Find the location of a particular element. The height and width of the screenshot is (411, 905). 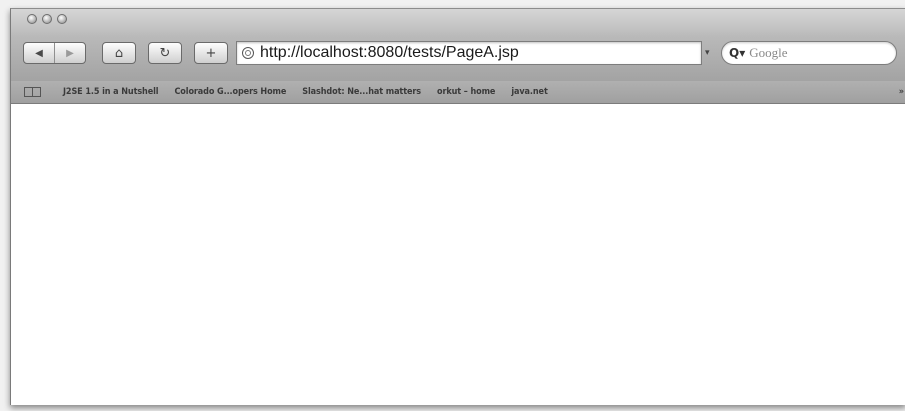

minimize-window-button is located at coordinates (47, 19).